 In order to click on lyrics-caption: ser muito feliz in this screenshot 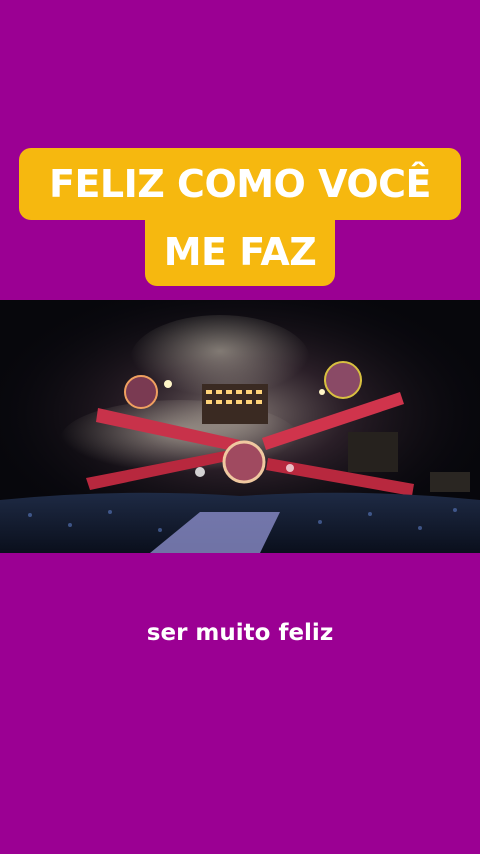, I will do `click(240, 633)`.